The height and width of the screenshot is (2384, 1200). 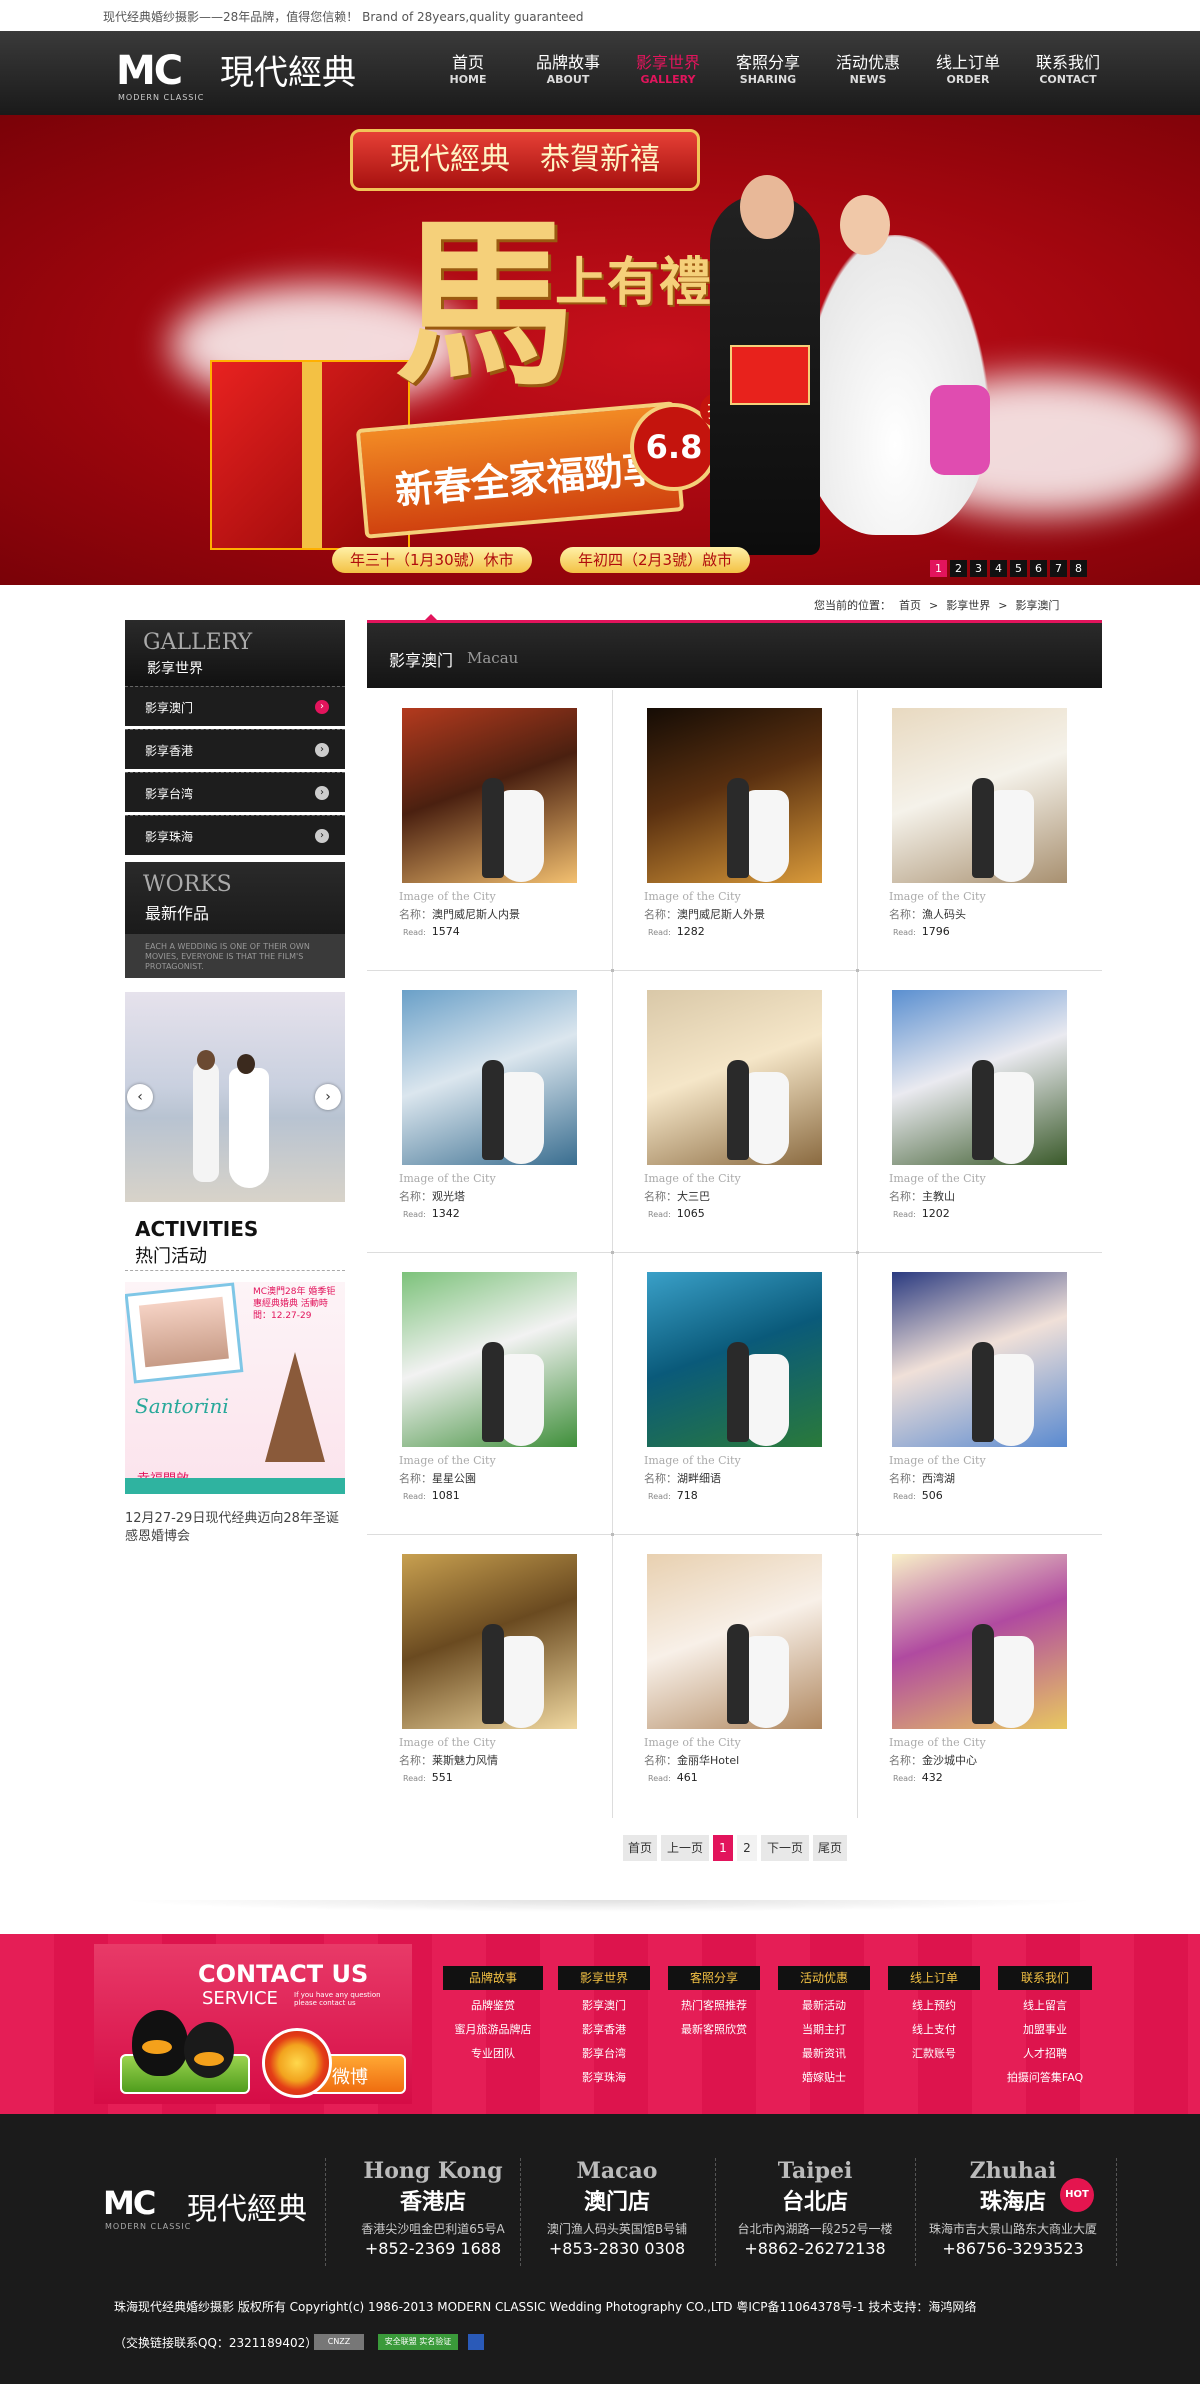 What do you see at coordinates (958, 568) in the screenshot?
I see `slide-dot: 2` at bounding box center [958, 568].